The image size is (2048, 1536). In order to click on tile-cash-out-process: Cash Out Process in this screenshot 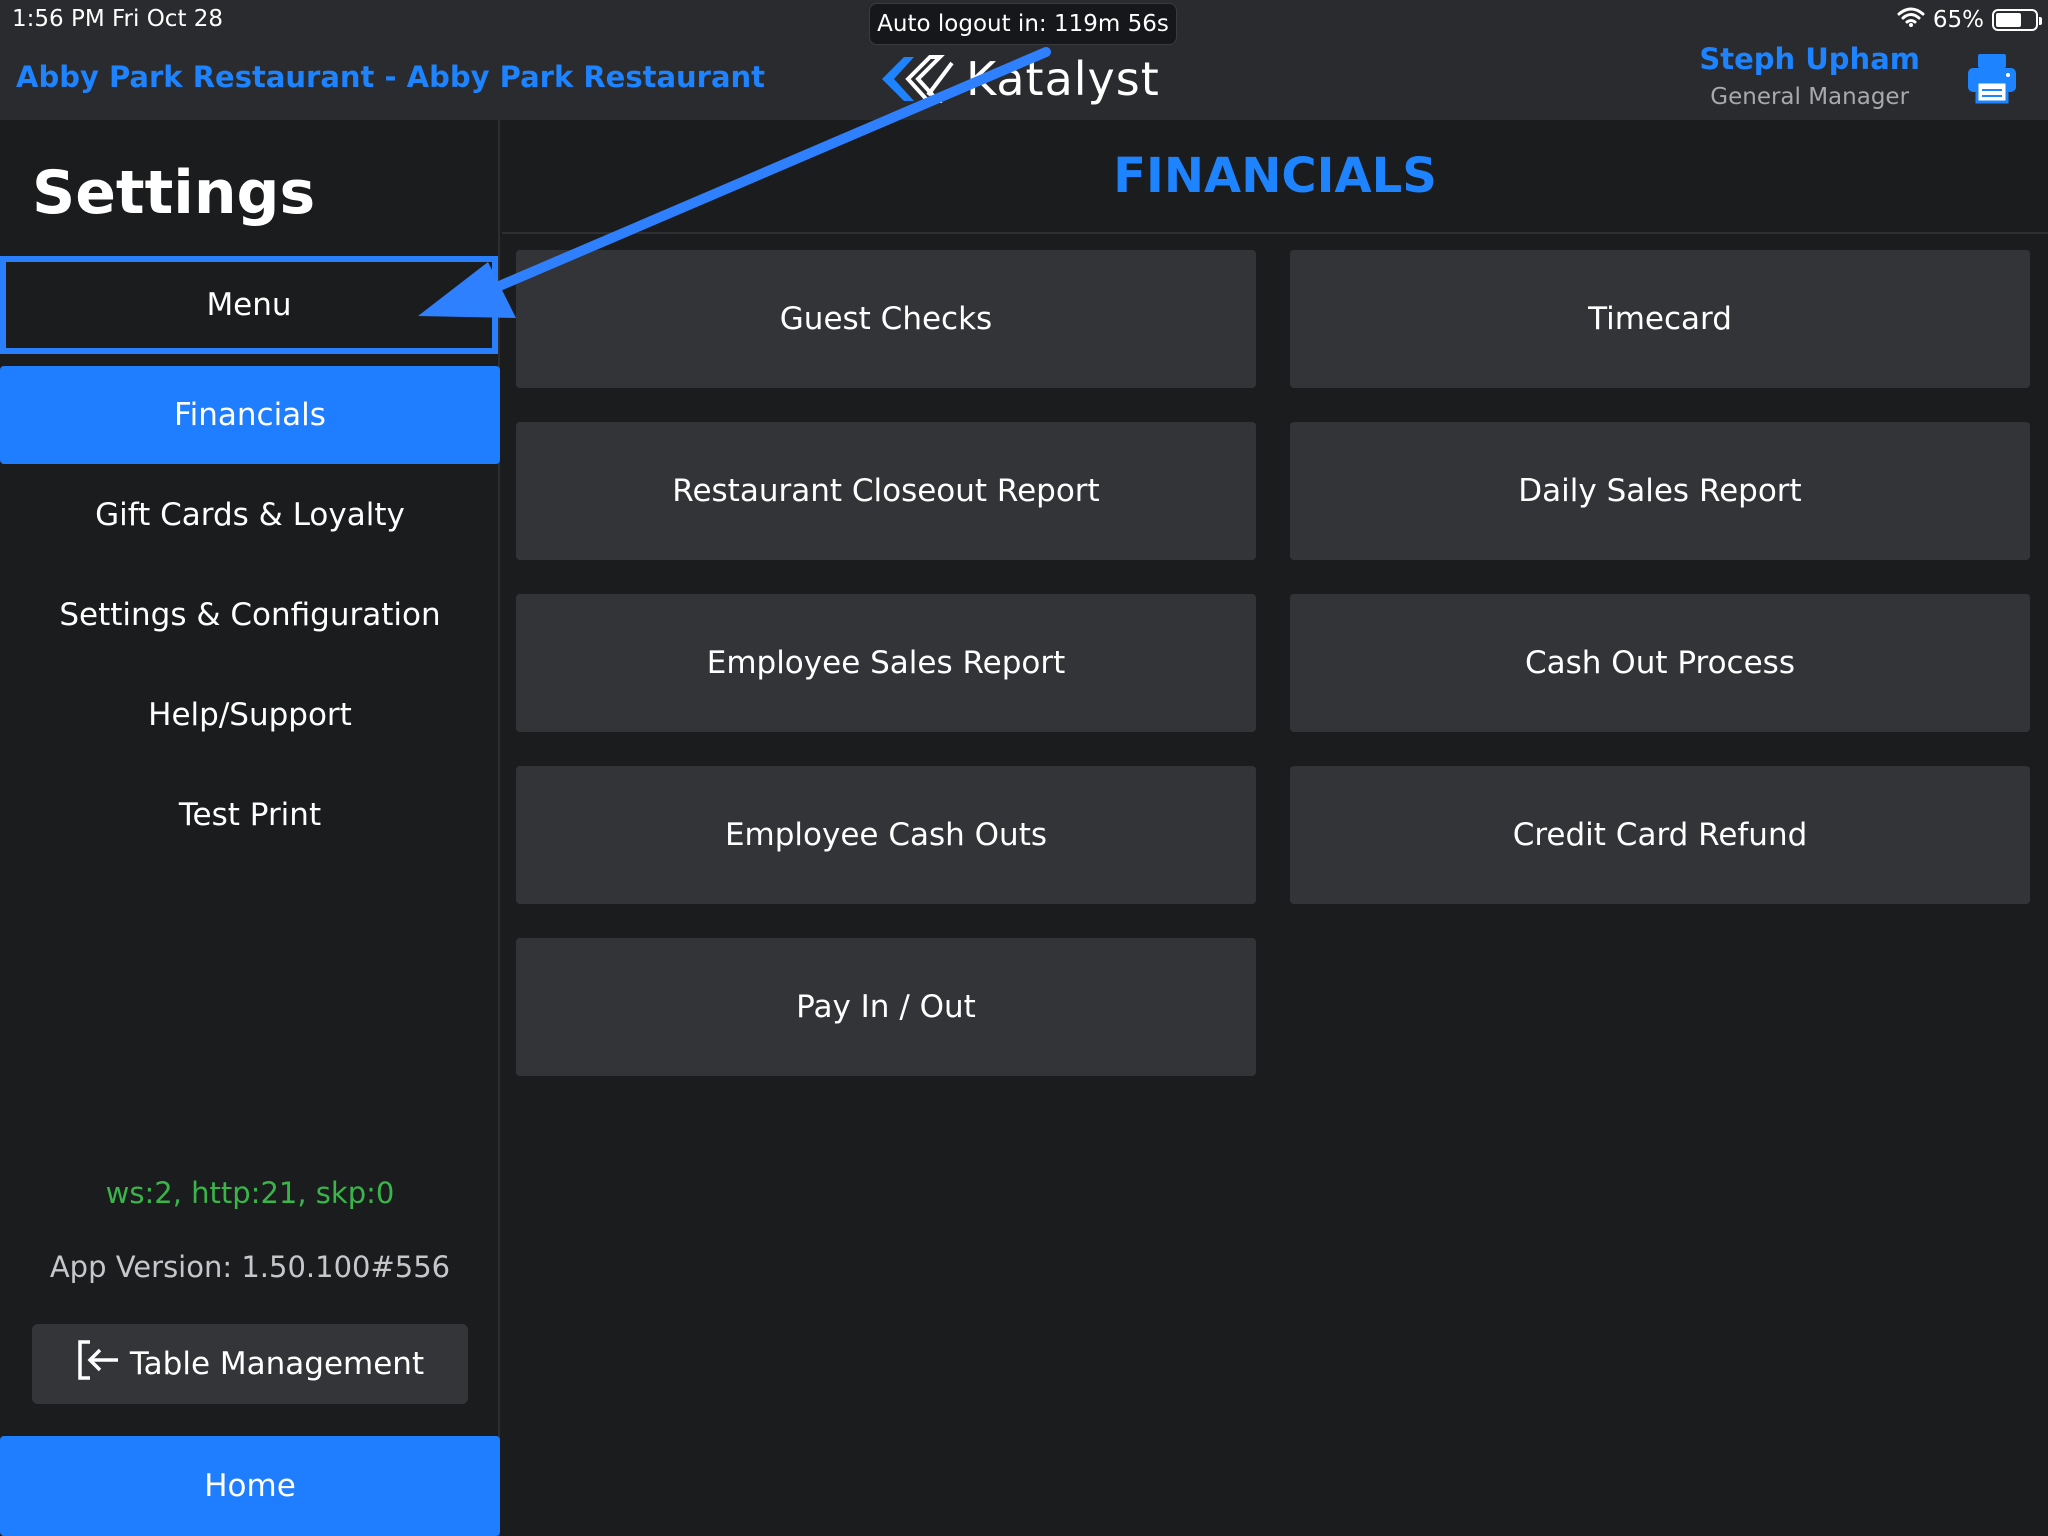, I will do `click(1660, 663)`.